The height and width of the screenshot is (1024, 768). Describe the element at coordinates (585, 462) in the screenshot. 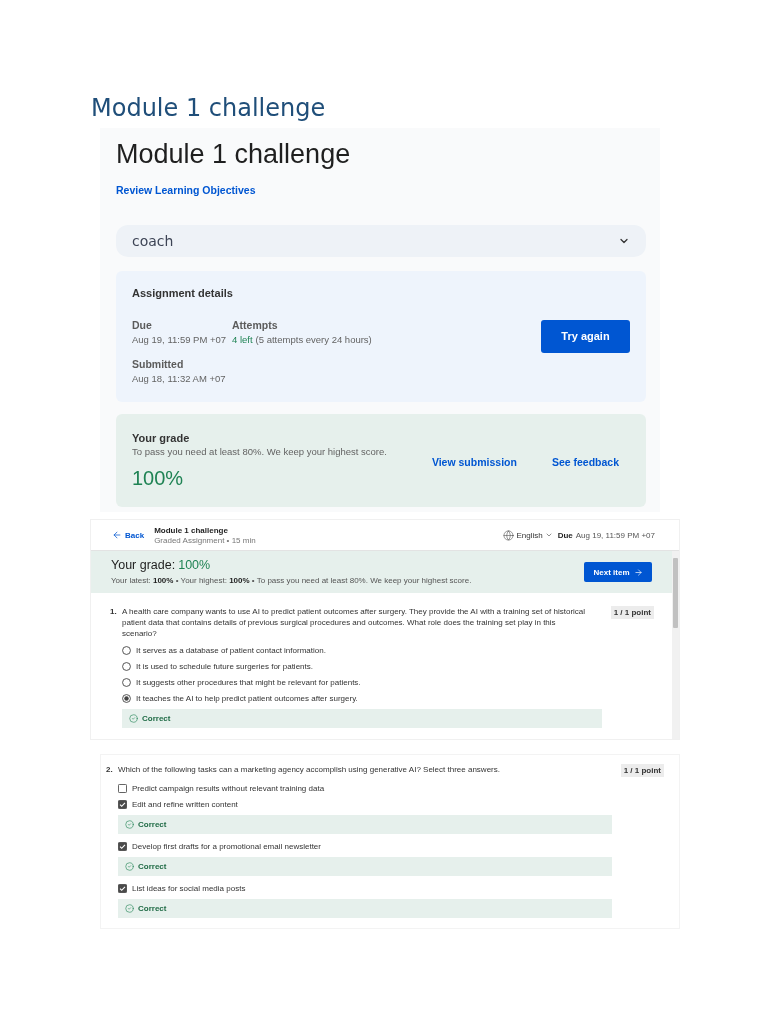

I see `text-link: See feedback` at that location.